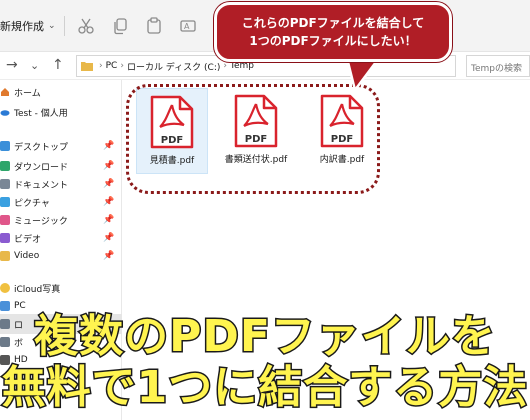  I want to click on sidebar-item-label: Video, so click(27, 256).